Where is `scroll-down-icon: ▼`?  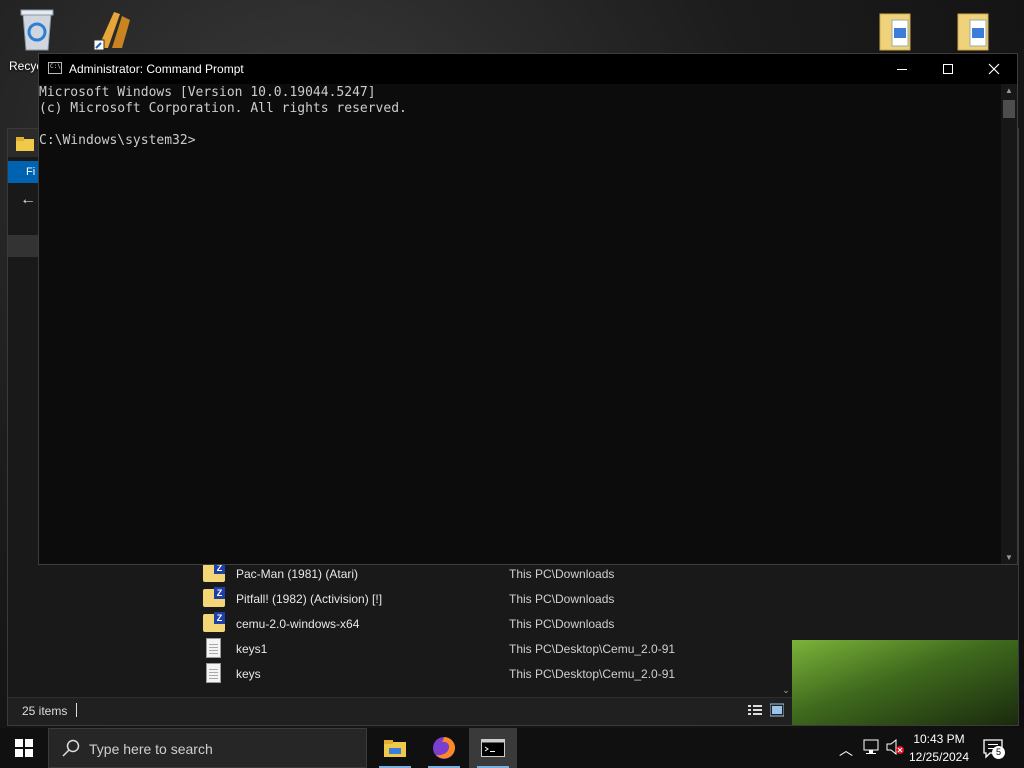 scroll-down-icon: ▼ is located at coordinates (1009, 557).